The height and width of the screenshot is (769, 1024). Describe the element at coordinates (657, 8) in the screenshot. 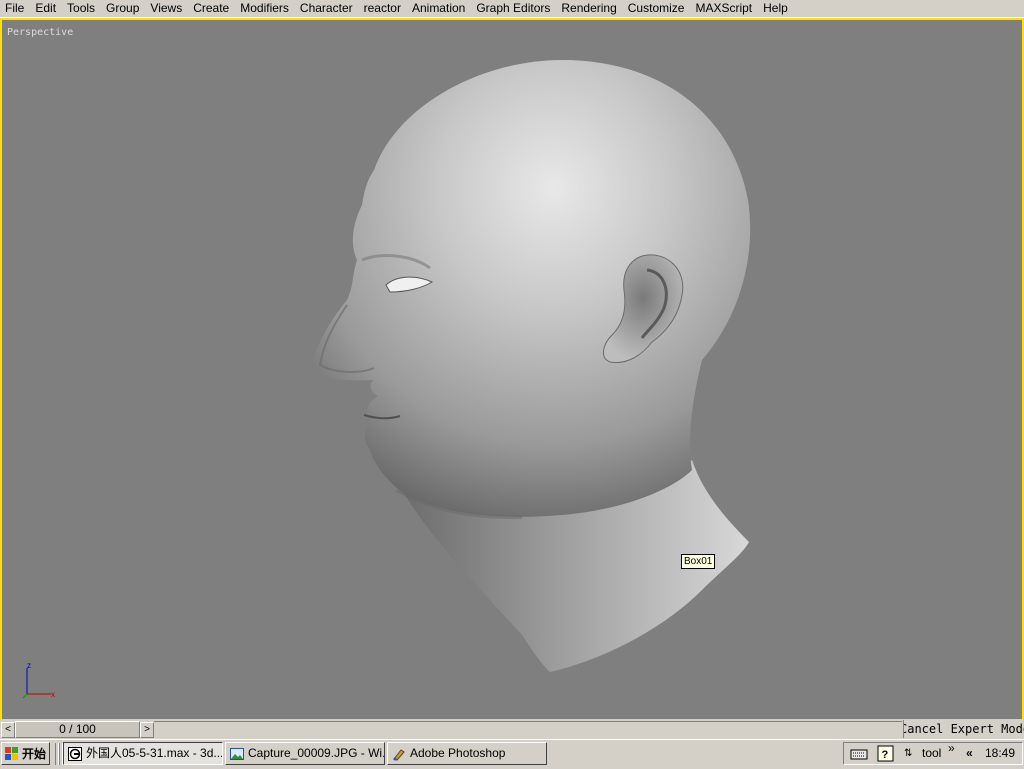

I see `menu-customize: Customize` at that location.